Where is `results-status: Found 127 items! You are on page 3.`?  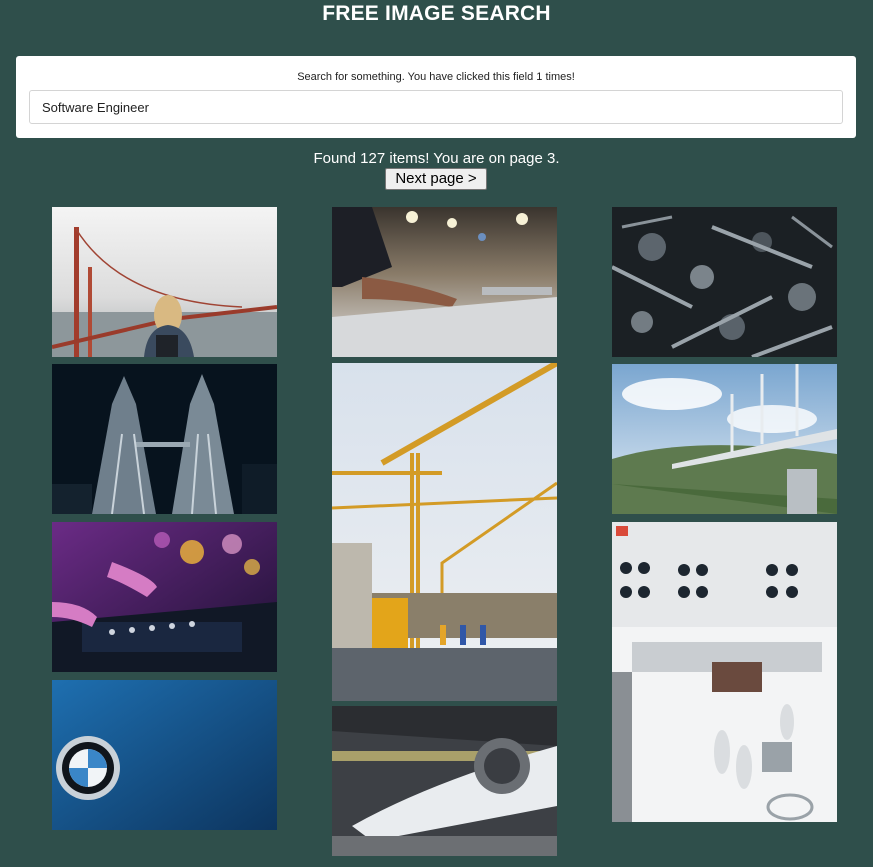
results-status: Found 127 items! You are on page 3. is located at coordinates (436, 158).